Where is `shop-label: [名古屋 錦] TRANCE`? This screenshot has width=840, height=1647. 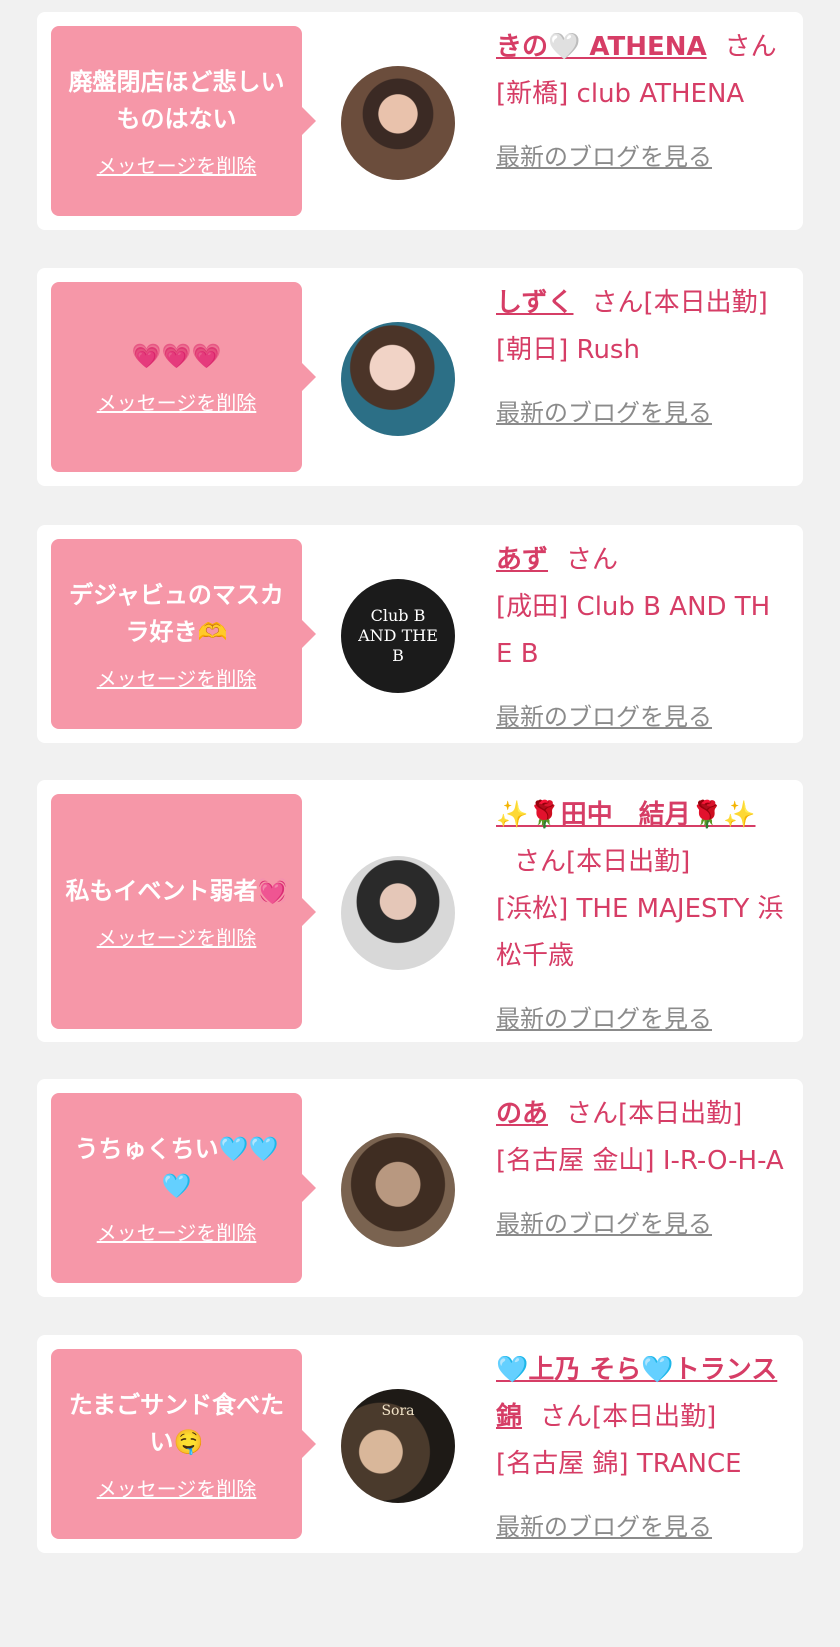 shop-label: [名古屋 錦] TRANCE is located at coordinates (619, 1464).